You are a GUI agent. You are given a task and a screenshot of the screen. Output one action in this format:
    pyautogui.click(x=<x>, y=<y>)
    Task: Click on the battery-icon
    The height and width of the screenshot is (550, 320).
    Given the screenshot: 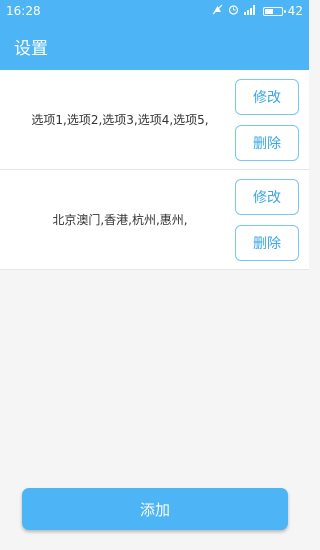 What is the action you would take?
    pyautogui.click(x=274, y=11)
    